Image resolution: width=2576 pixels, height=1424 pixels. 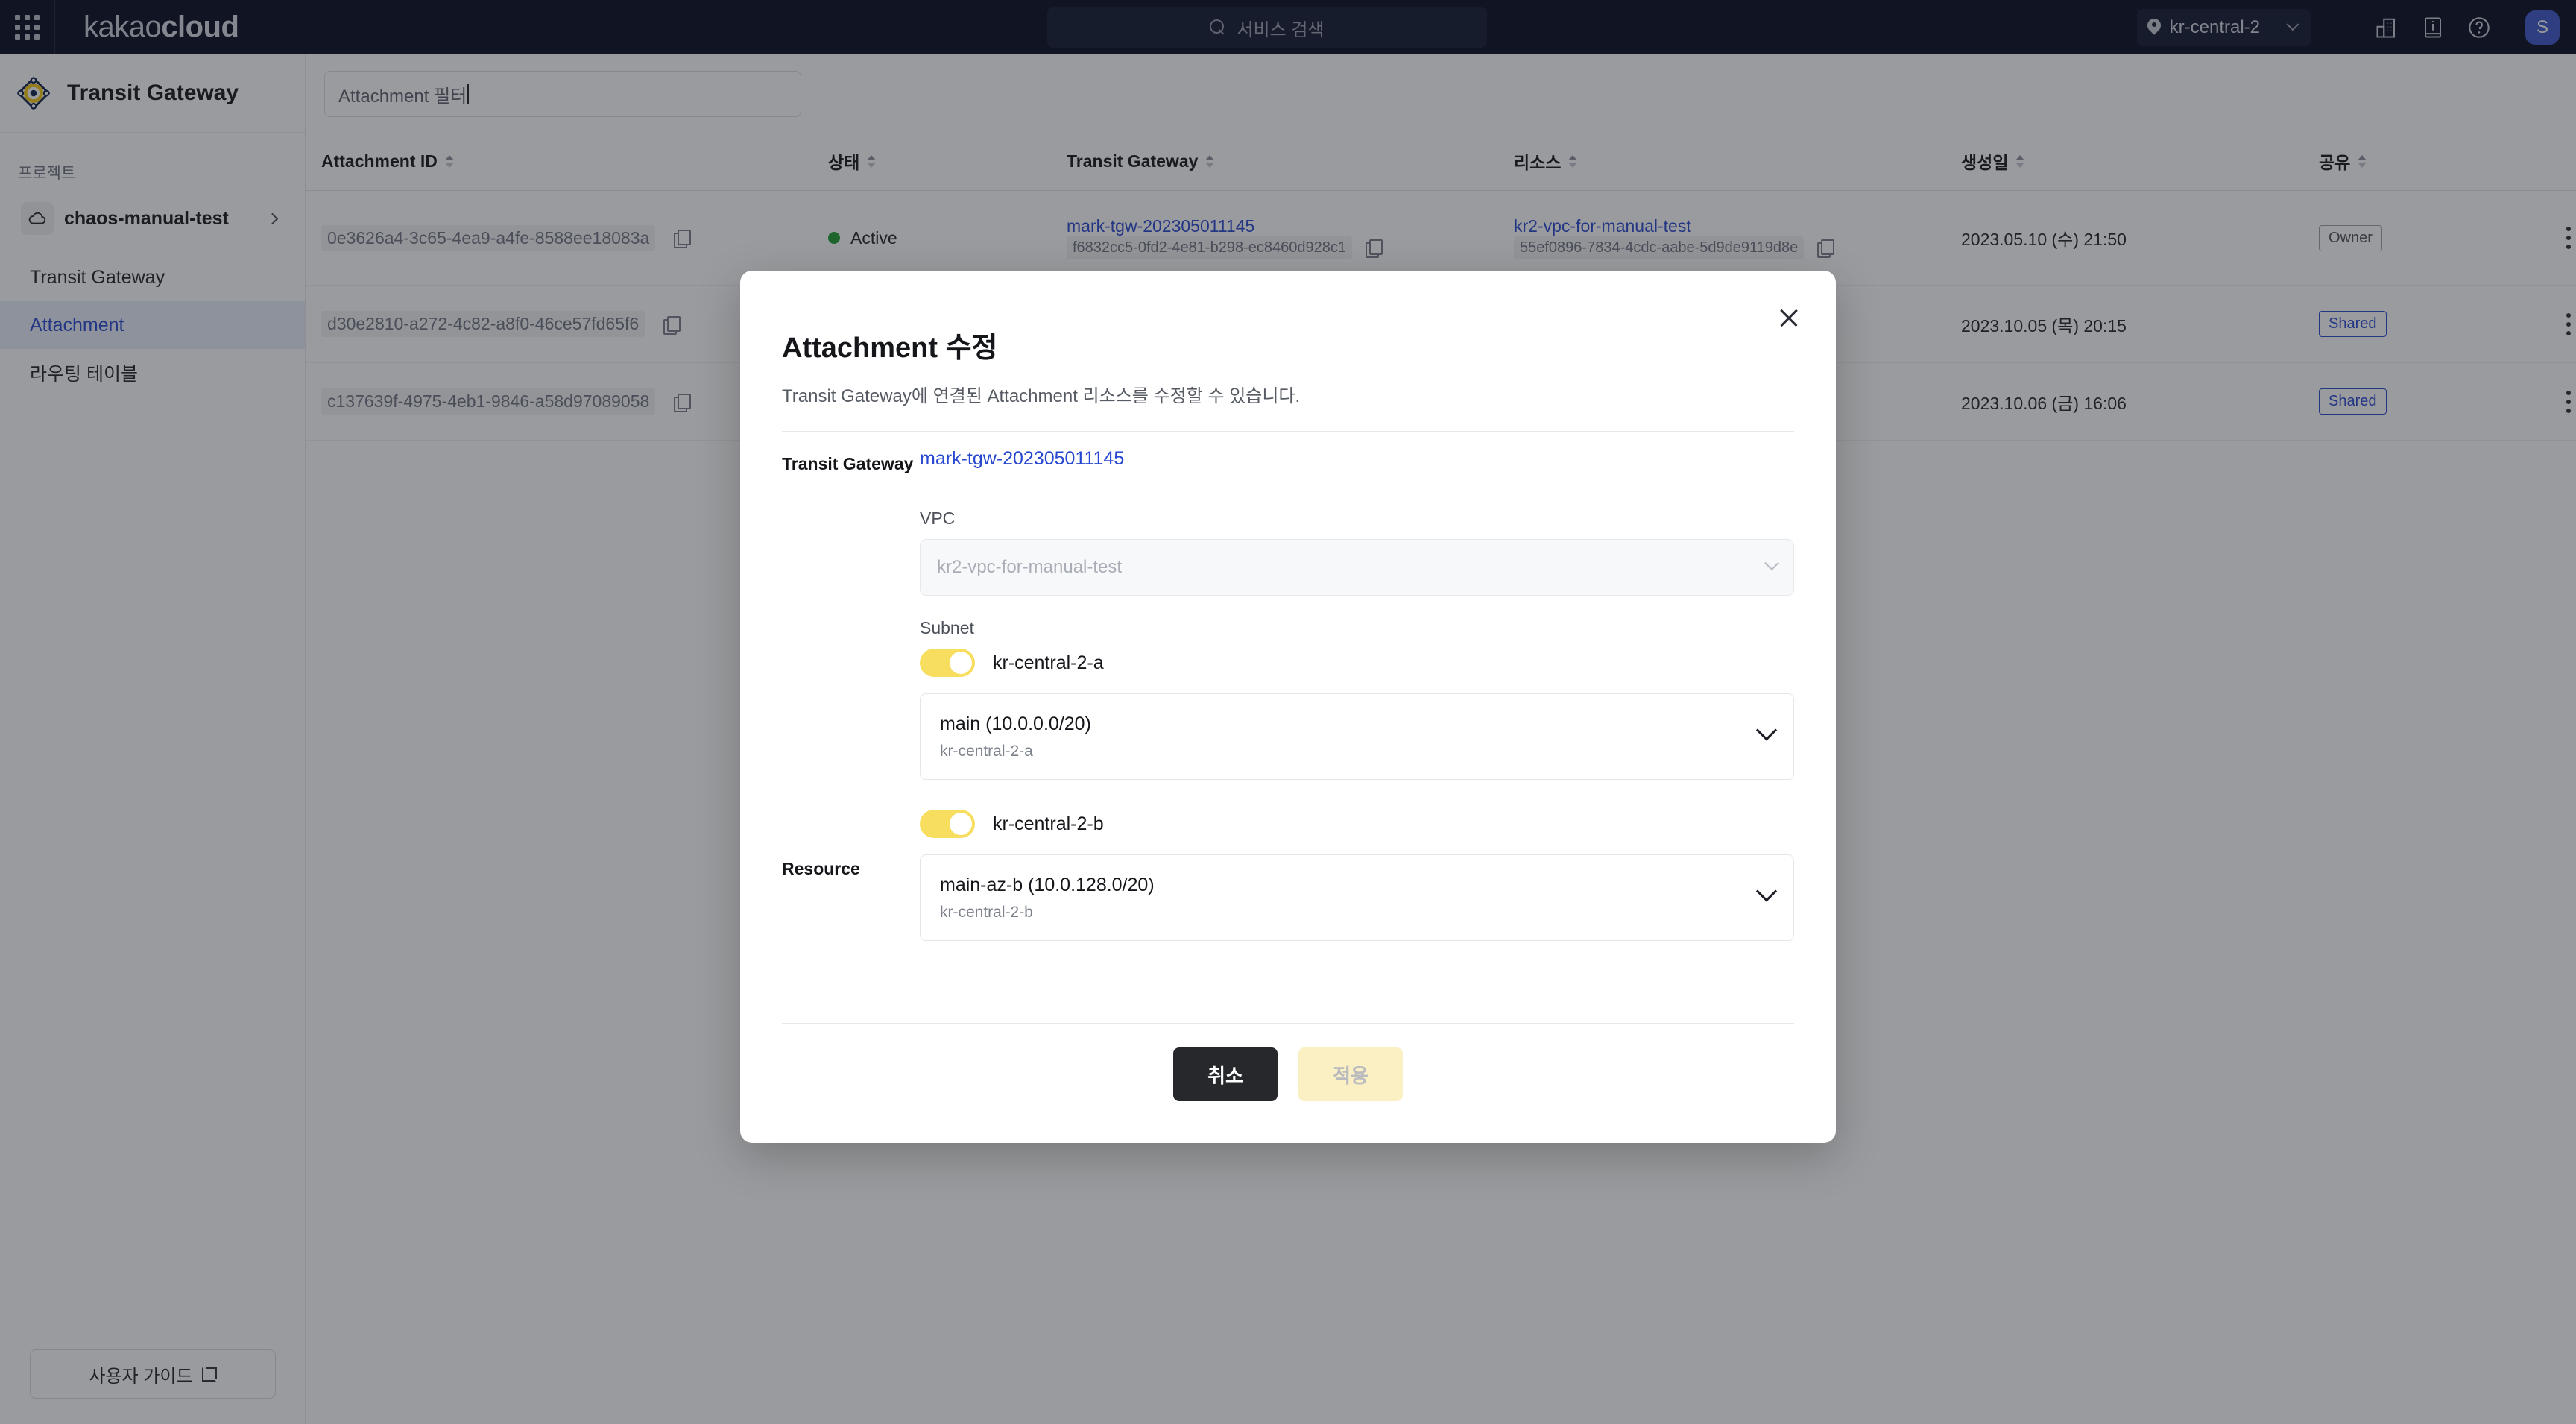 I want to click on subnet-select-b-title: main-az-b (10.0.128.0/20), so click(x=1047, y=885).